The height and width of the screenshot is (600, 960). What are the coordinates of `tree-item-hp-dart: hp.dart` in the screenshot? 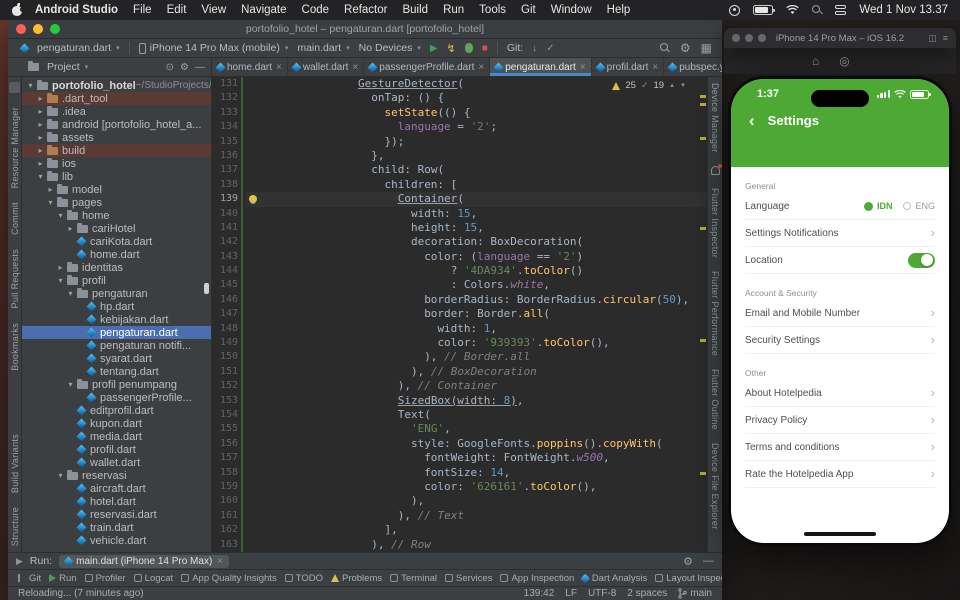 It's located at (116, 306).